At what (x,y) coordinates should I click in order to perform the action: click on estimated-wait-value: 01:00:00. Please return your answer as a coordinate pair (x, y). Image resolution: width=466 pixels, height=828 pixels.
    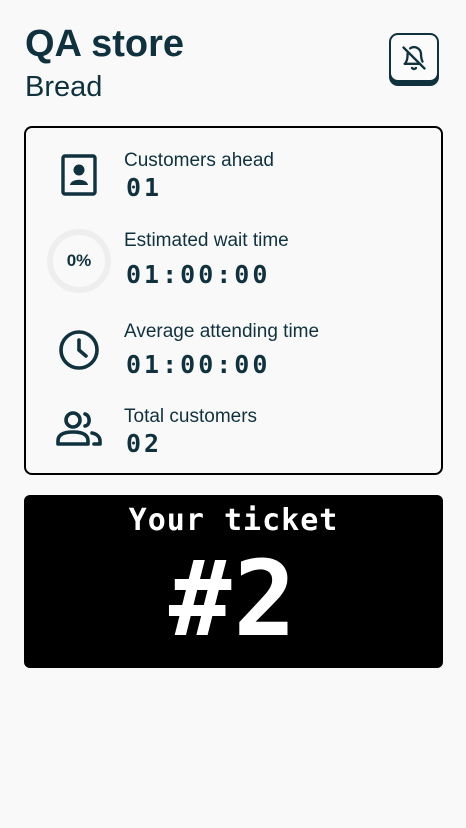
    Looking at the image, I should click on (198, 274).